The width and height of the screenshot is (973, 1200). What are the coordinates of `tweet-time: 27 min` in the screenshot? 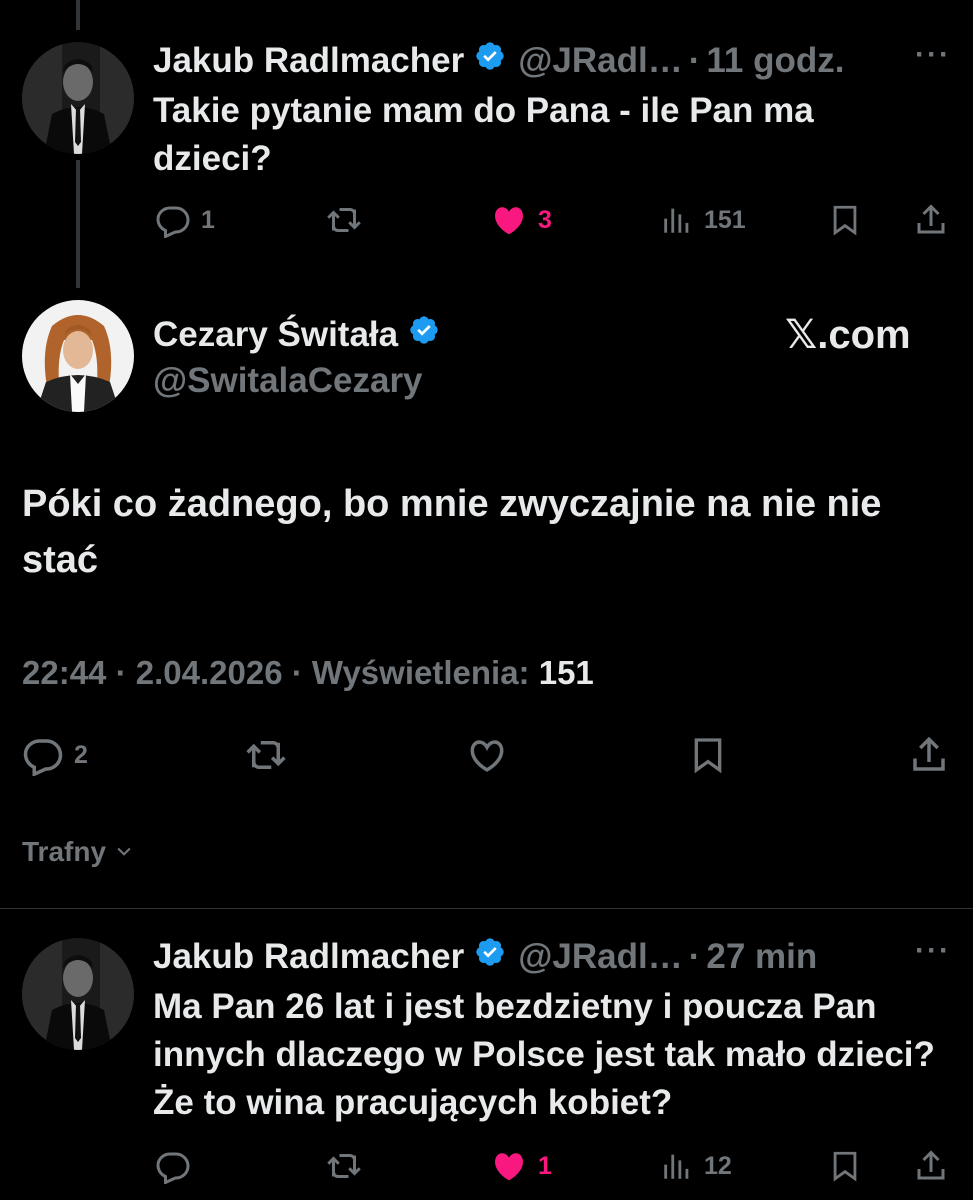 It's located at (761, 957).